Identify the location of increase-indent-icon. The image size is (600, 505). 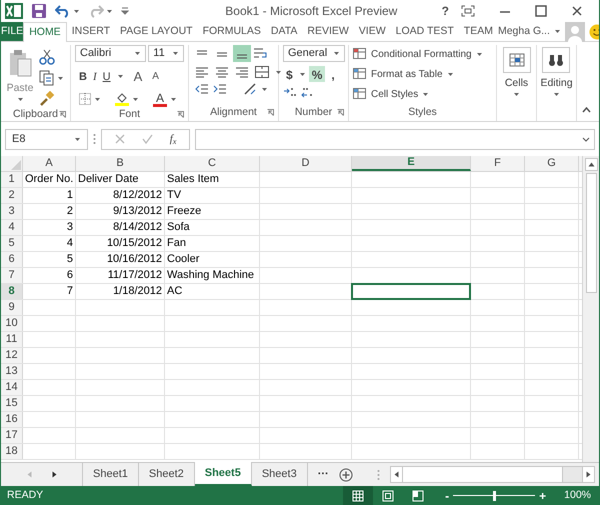
(220, 89).